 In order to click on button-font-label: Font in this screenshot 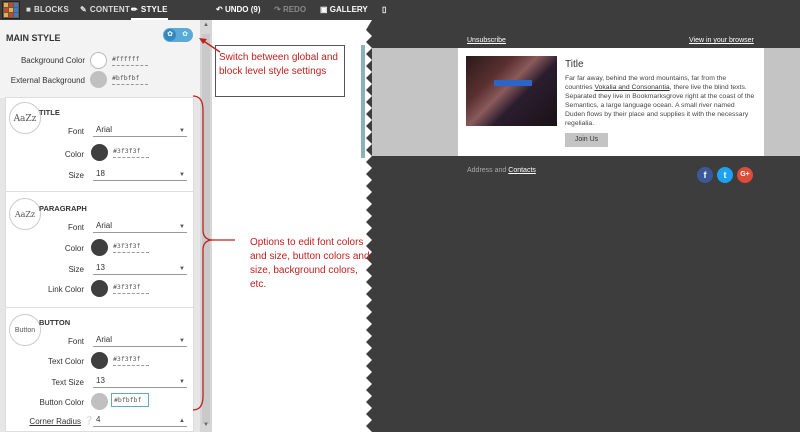, I will do `click(75, 341)`.